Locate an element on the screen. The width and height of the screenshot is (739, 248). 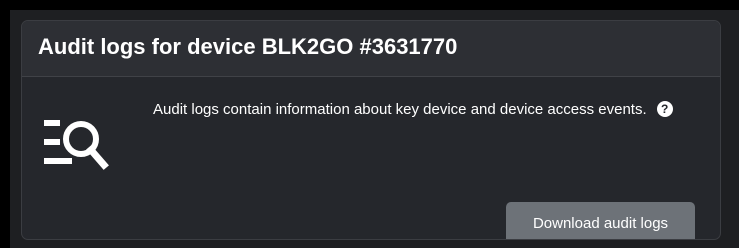
help-icon: ? is located at coordinates (664, 108).